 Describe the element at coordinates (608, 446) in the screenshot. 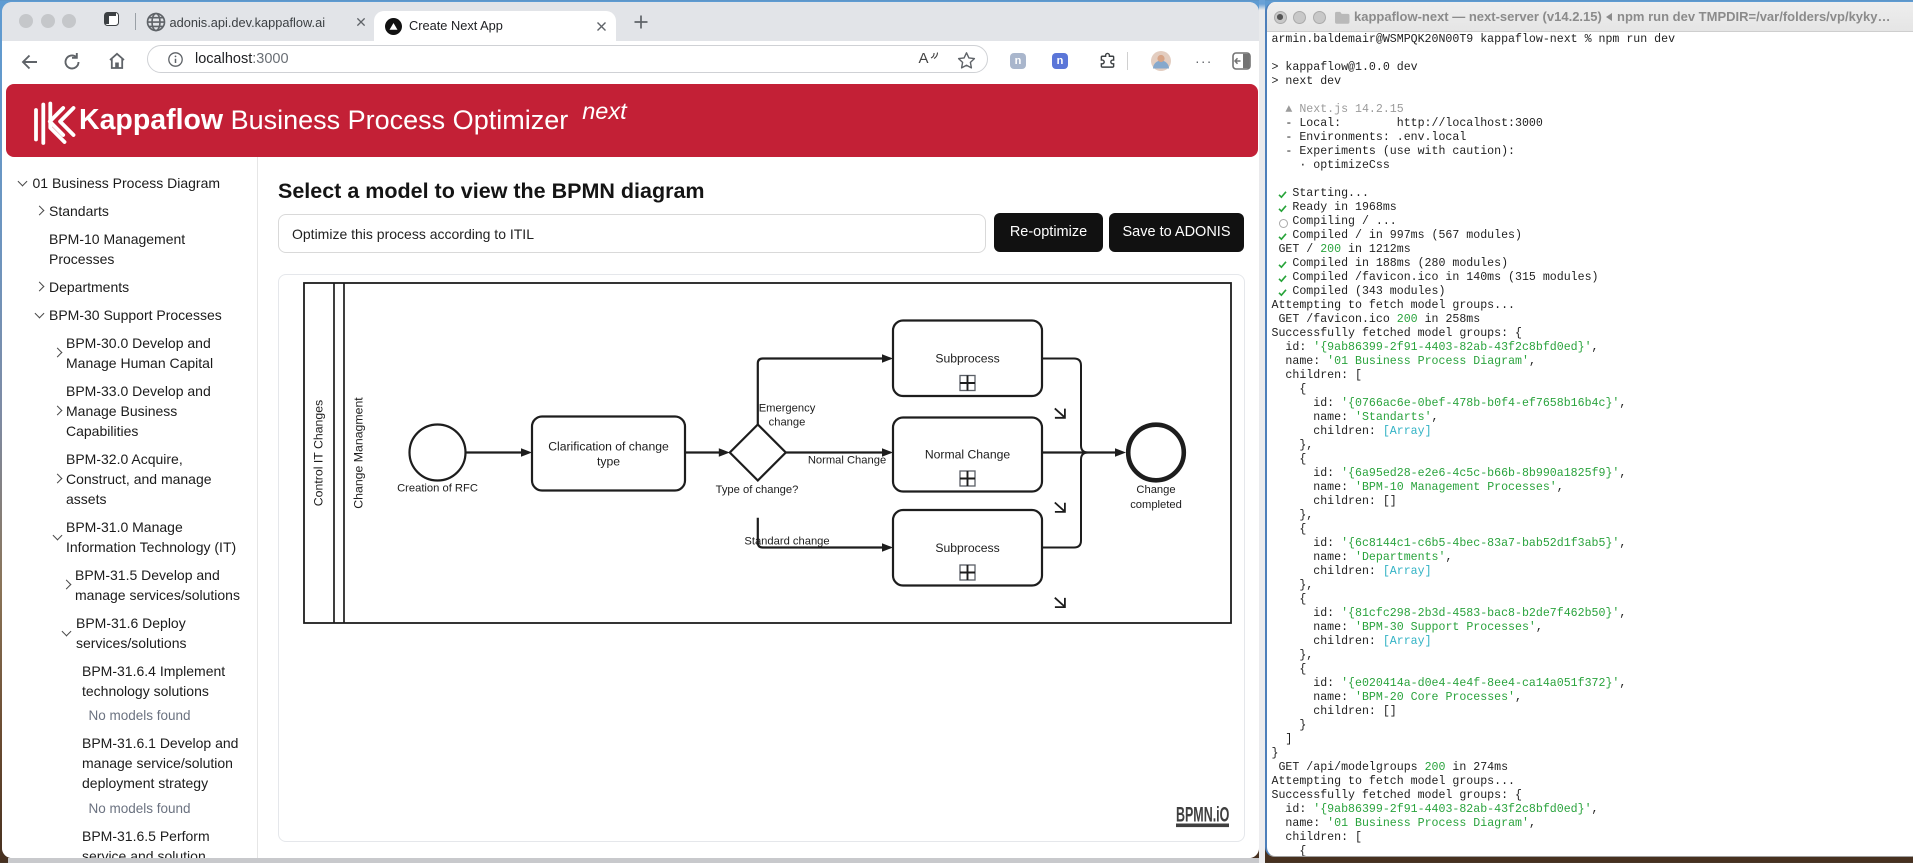

I see `svg-text: Clarification of change` at that location.